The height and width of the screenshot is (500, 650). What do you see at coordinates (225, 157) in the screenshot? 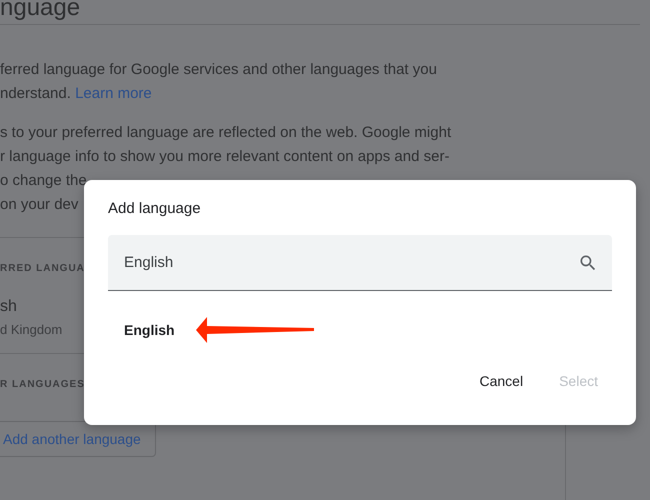
I see `description-text: r language info to show you more relevant content on apps and ser-` at bounding box center [225, 157].